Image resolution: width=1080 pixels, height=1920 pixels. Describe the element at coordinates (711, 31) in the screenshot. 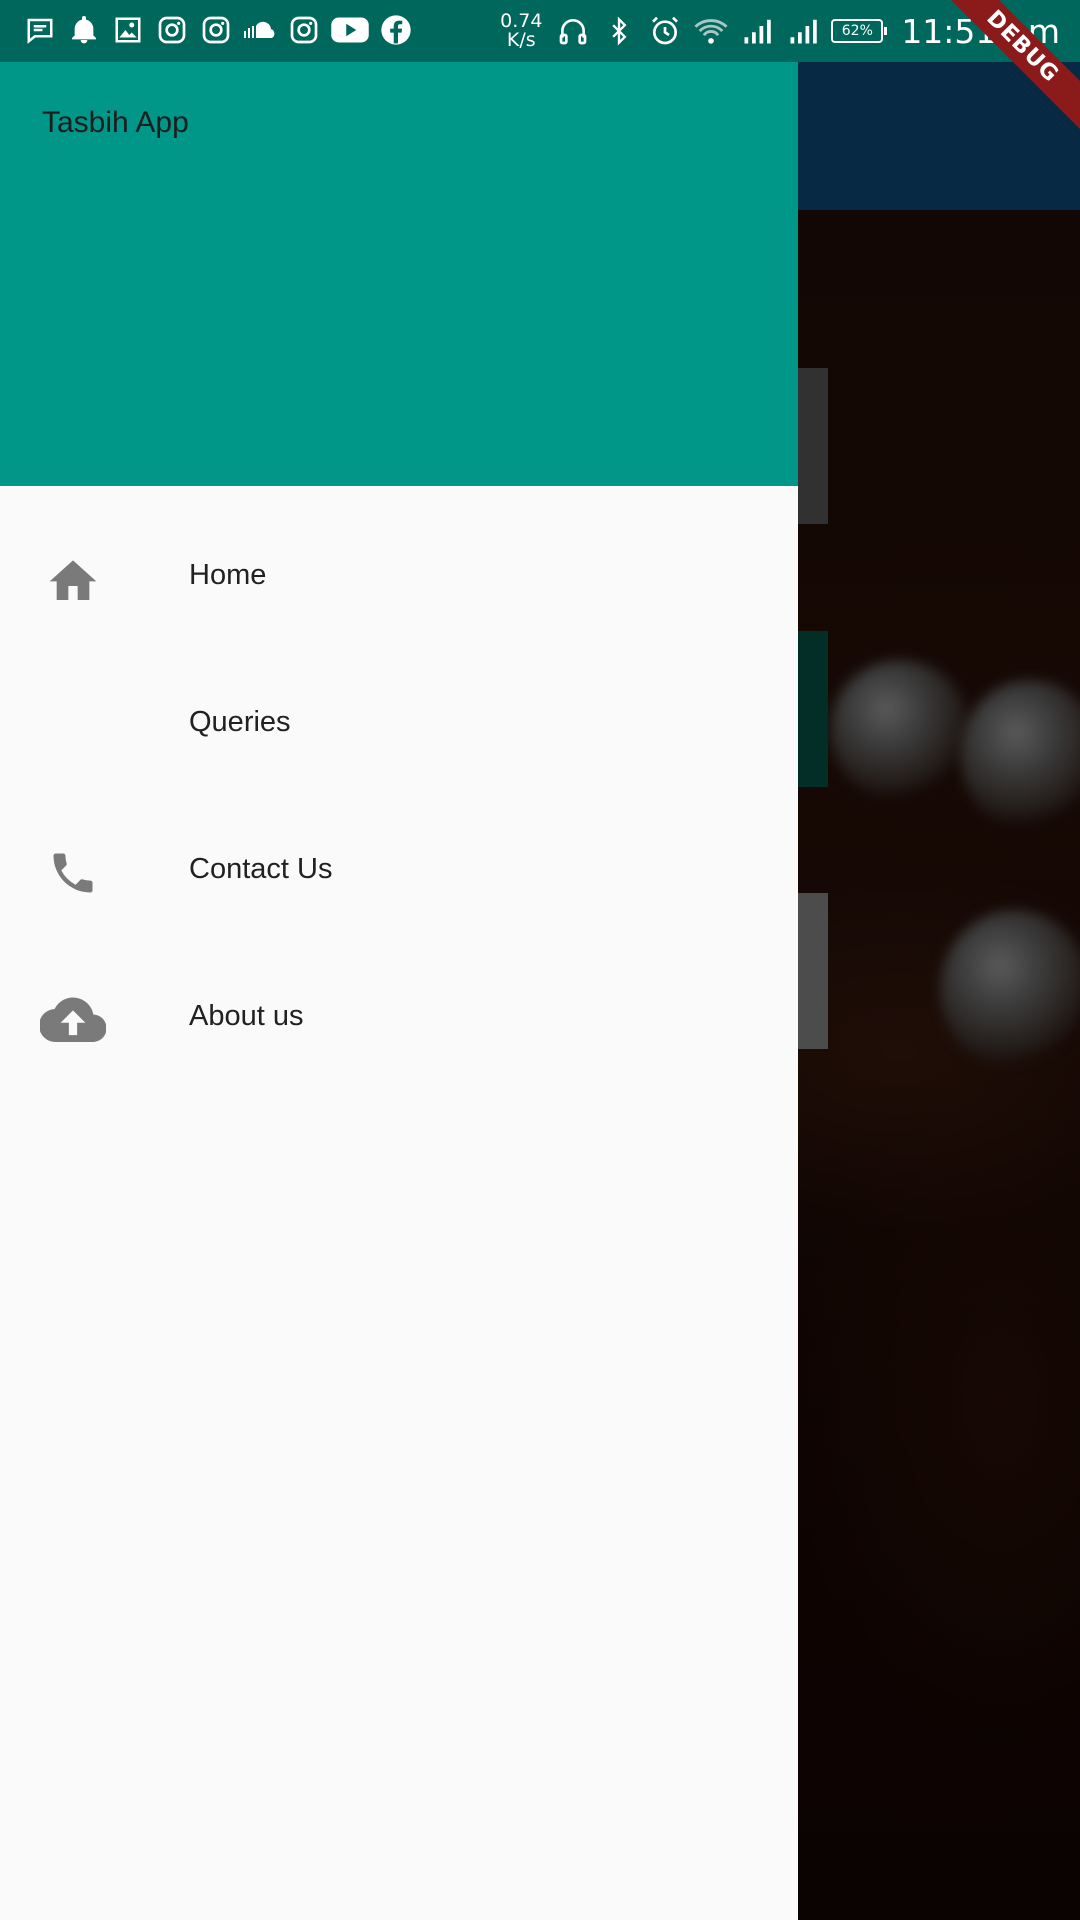

I see `wifi-icon` at that location.